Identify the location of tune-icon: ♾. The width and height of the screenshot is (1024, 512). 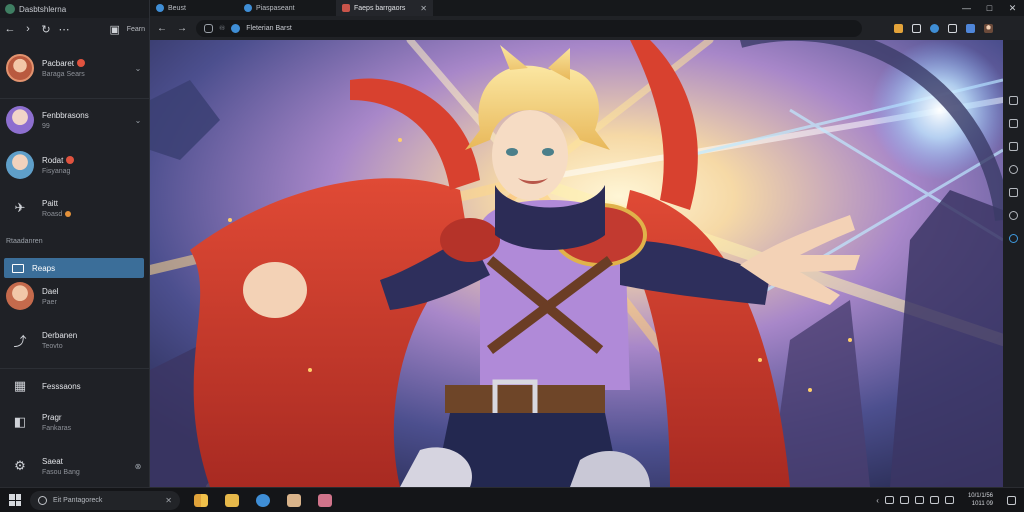
(222, 28).